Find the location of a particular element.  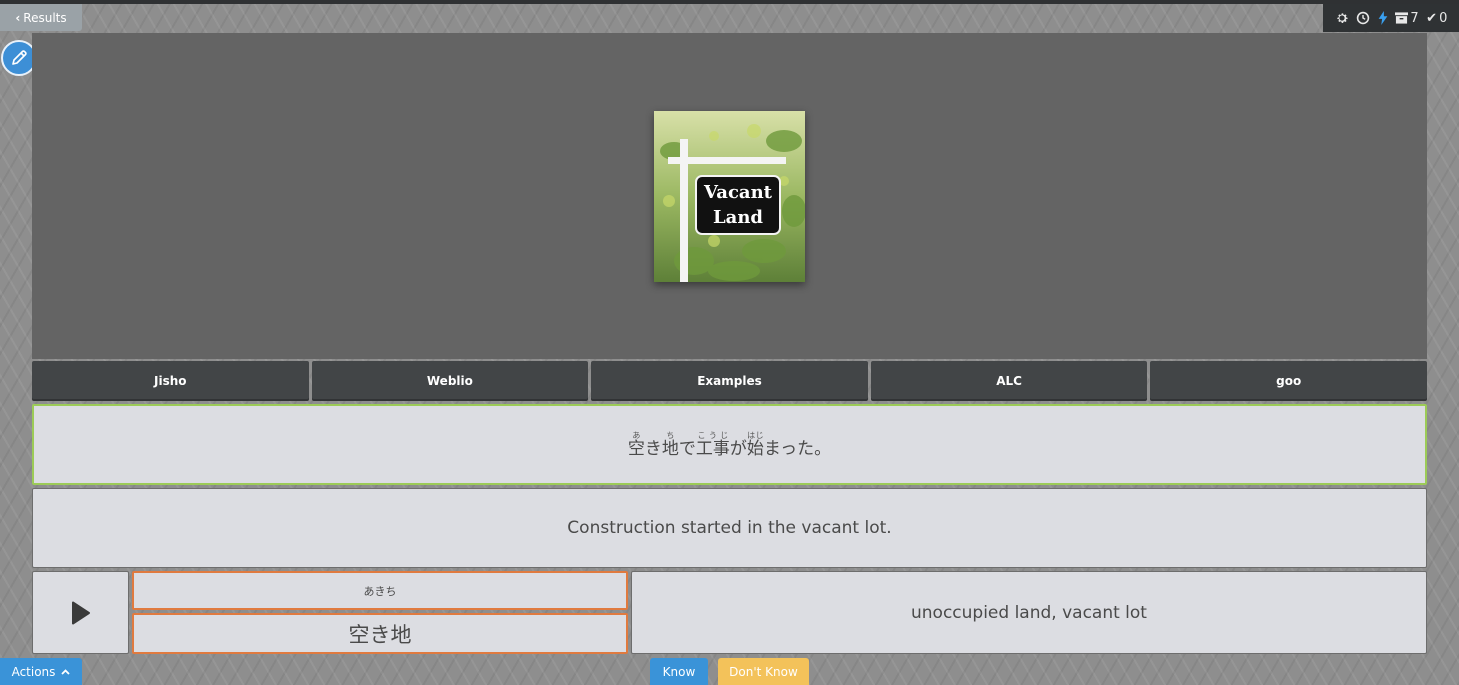

example-sentence-english: Construction started in the vacant lot. is located at coordinates (729, 528).